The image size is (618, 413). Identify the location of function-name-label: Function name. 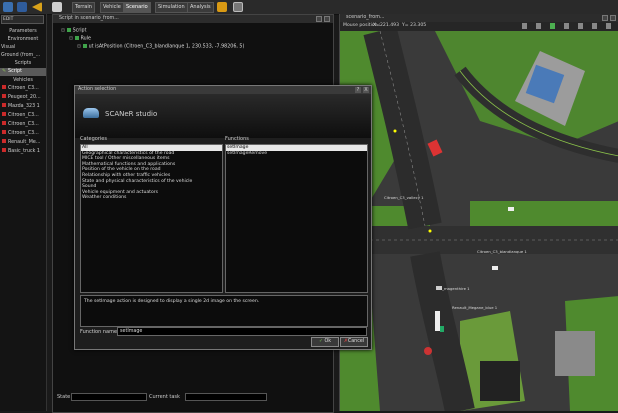
(99, 332).